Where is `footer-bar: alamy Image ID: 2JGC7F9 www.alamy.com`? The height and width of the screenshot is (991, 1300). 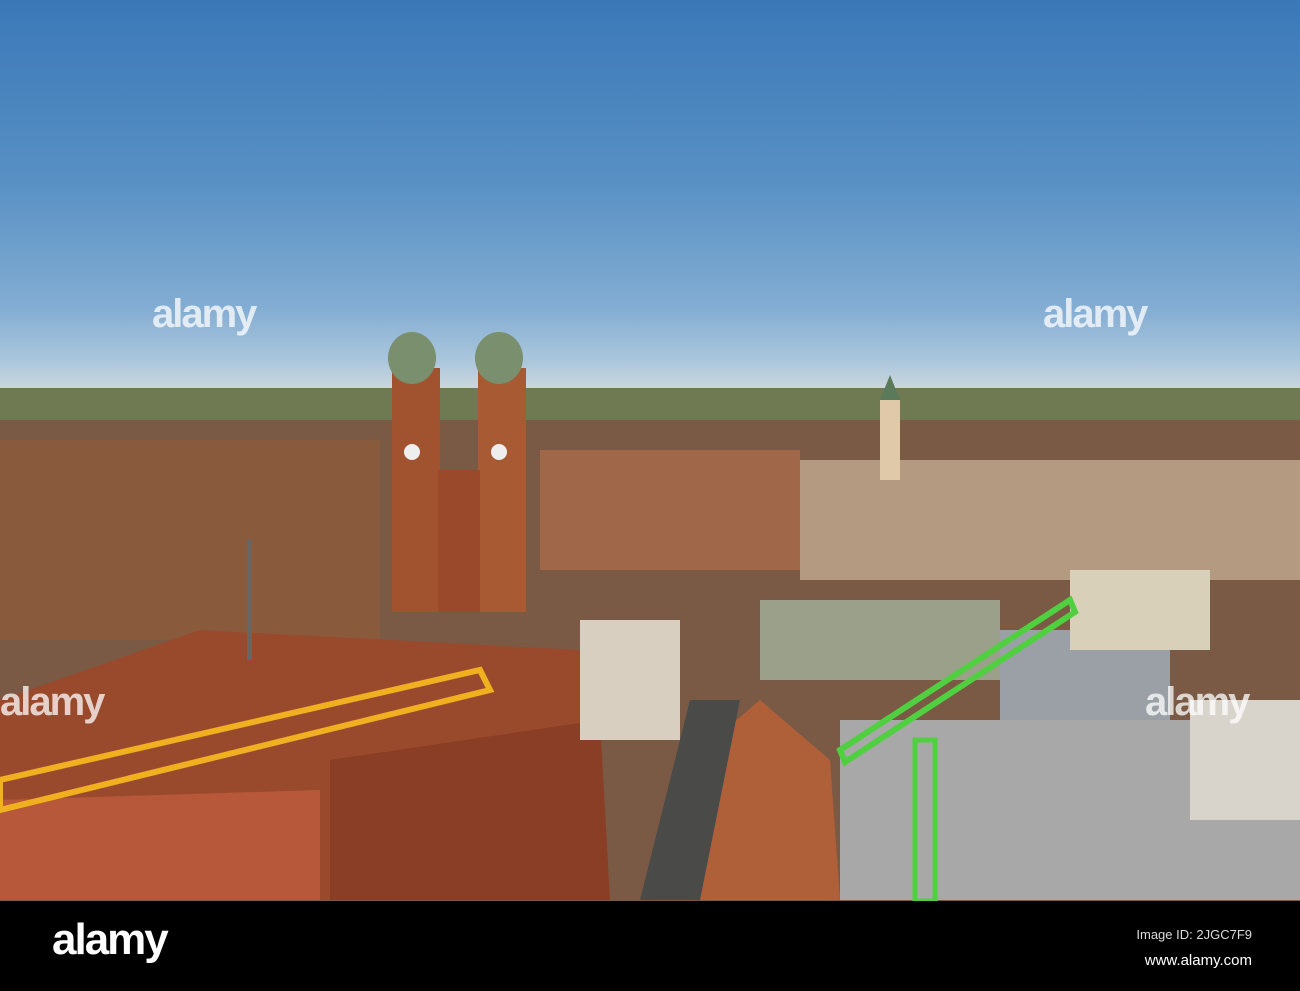 footer-bar: alamy Image ID: 2JGC7F9 www.alamy.com is located at coordinates (650, 946).